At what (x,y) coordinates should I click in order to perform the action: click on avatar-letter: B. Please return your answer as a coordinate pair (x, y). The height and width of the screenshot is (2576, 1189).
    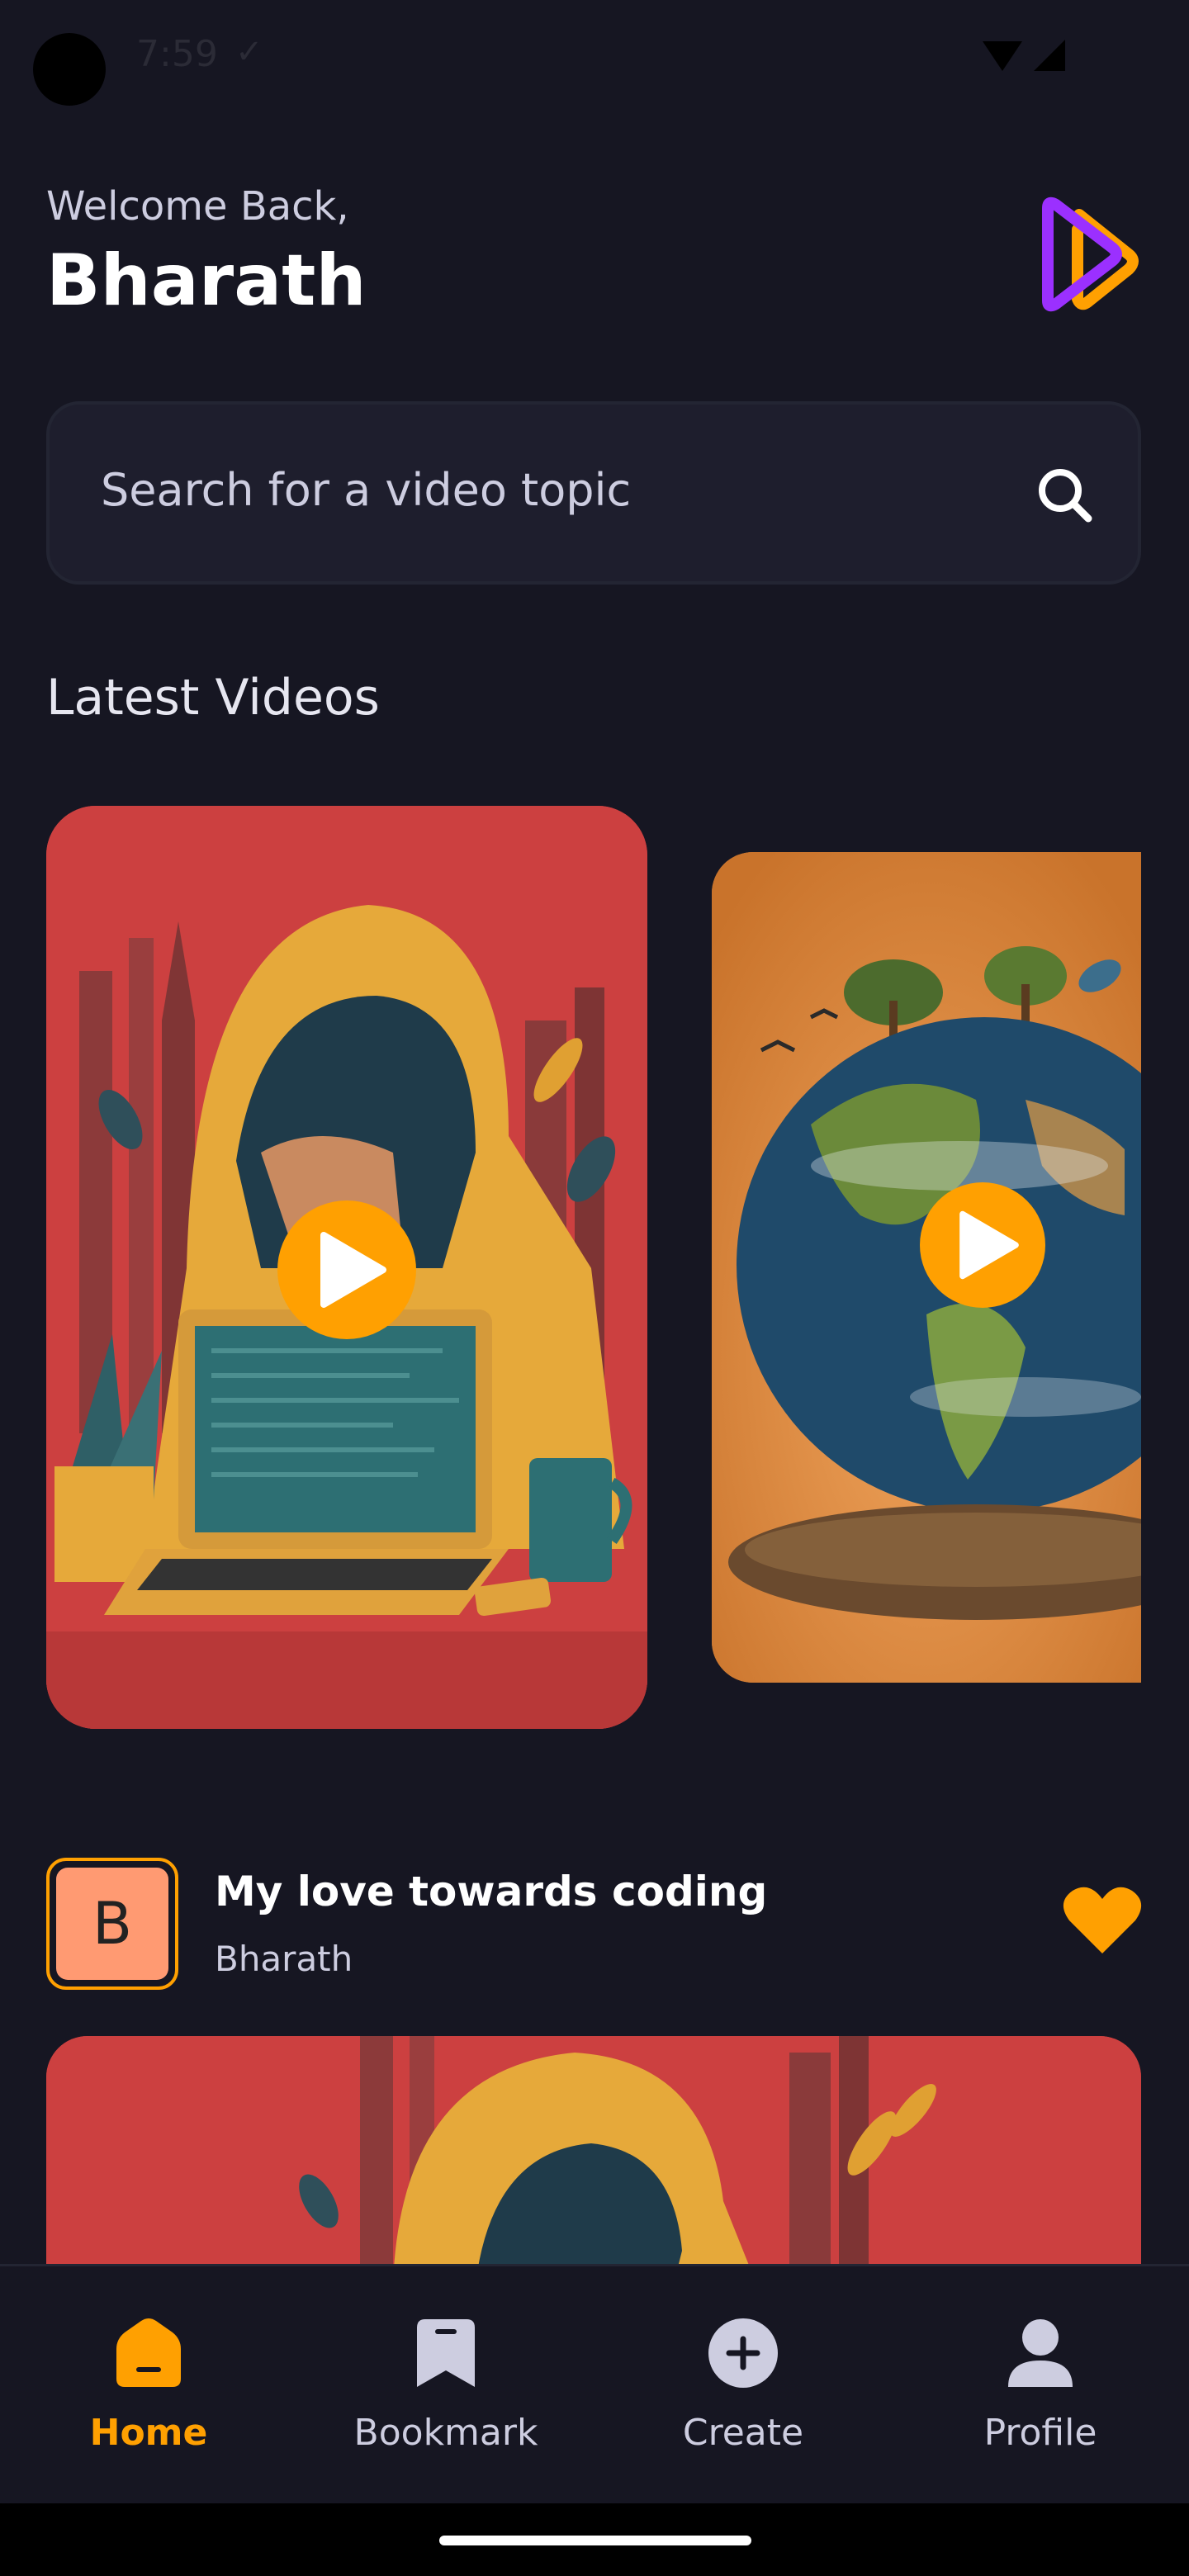
    Looking at the image, I should click on (112, 1924).